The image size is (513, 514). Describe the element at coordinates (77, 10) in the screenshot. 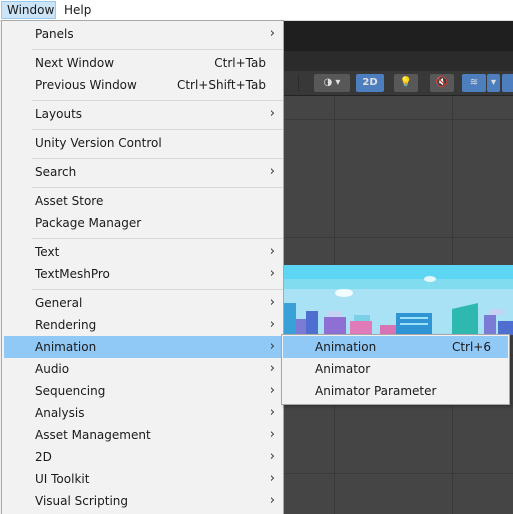

I see `menu-help: Help` at that location.